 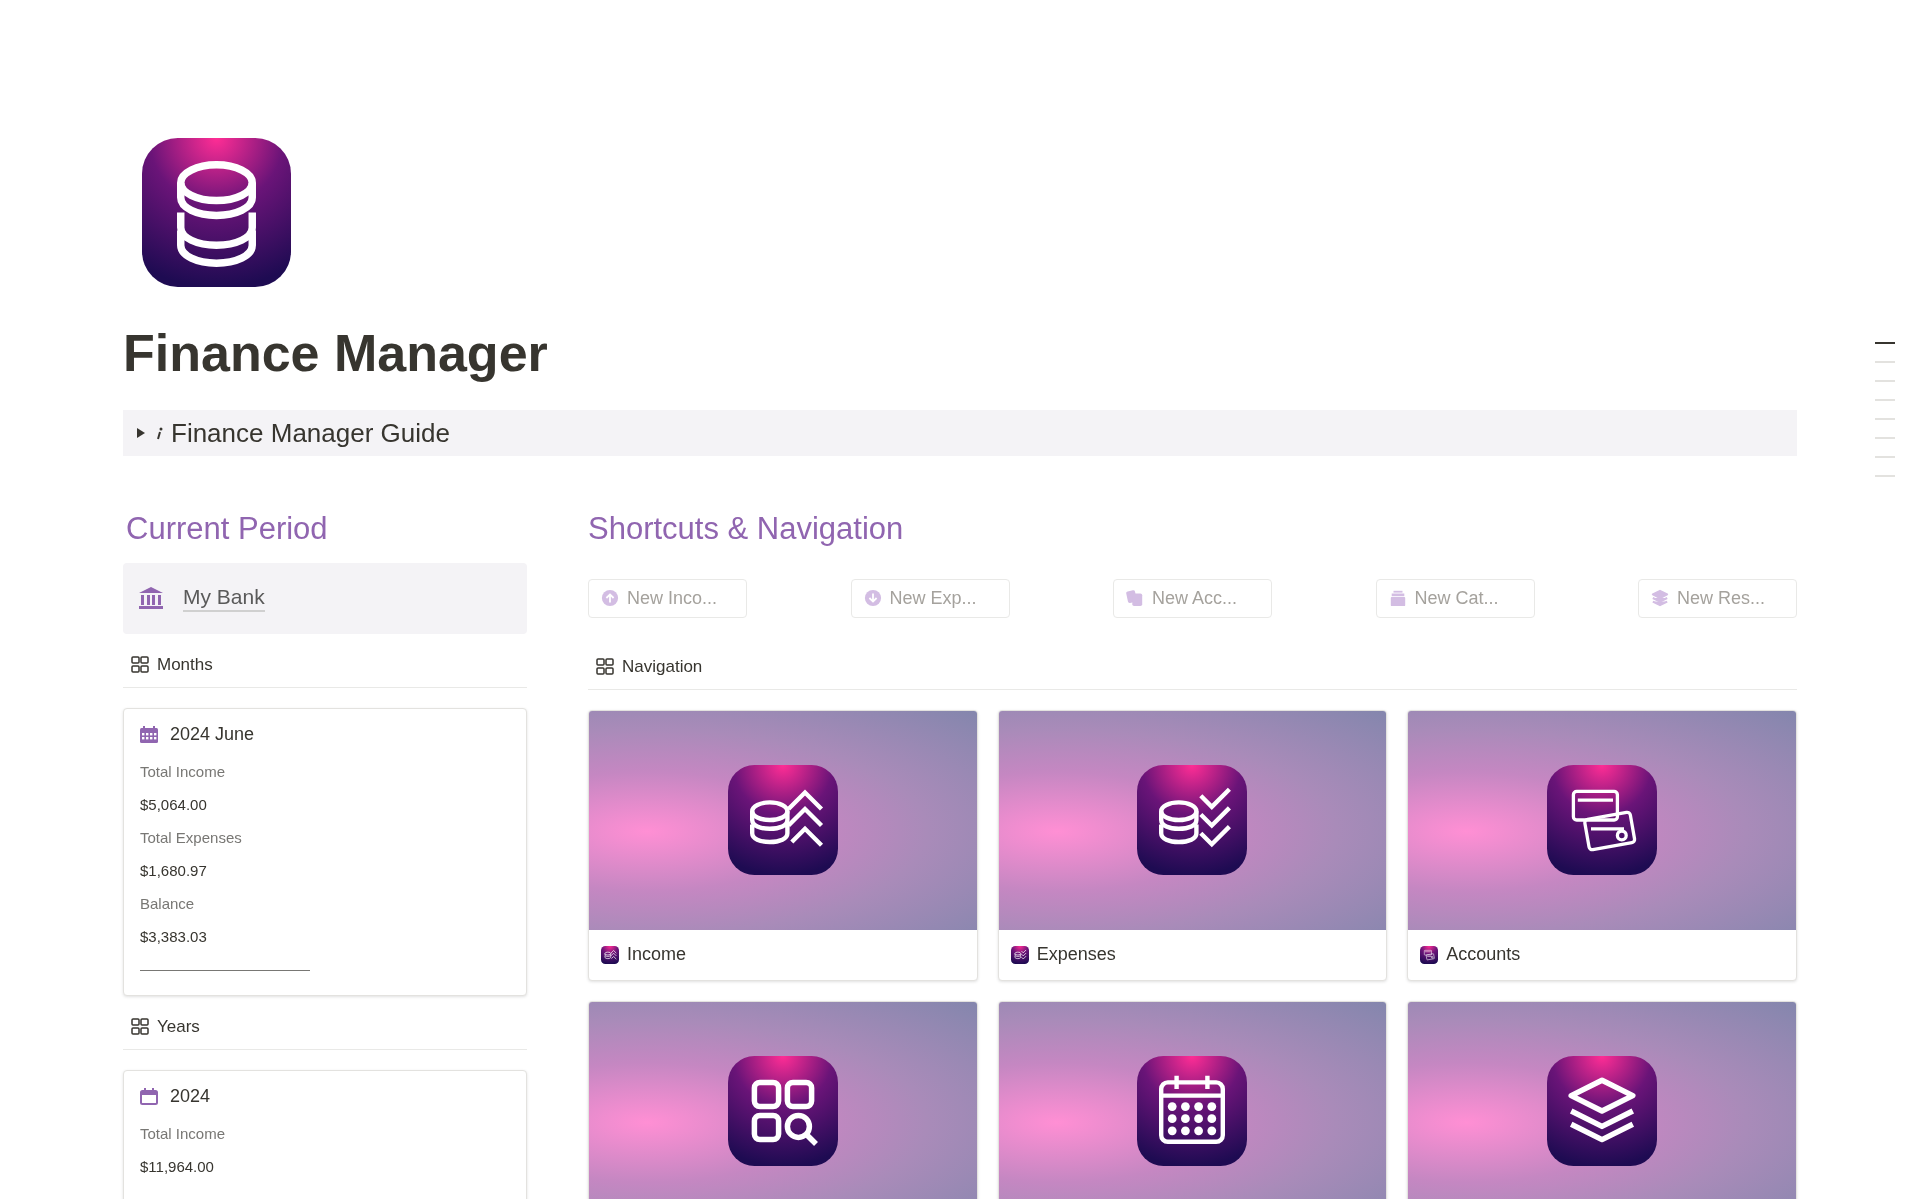 I want to click on page-title: Finance Manager, so click(x=336, y=353).